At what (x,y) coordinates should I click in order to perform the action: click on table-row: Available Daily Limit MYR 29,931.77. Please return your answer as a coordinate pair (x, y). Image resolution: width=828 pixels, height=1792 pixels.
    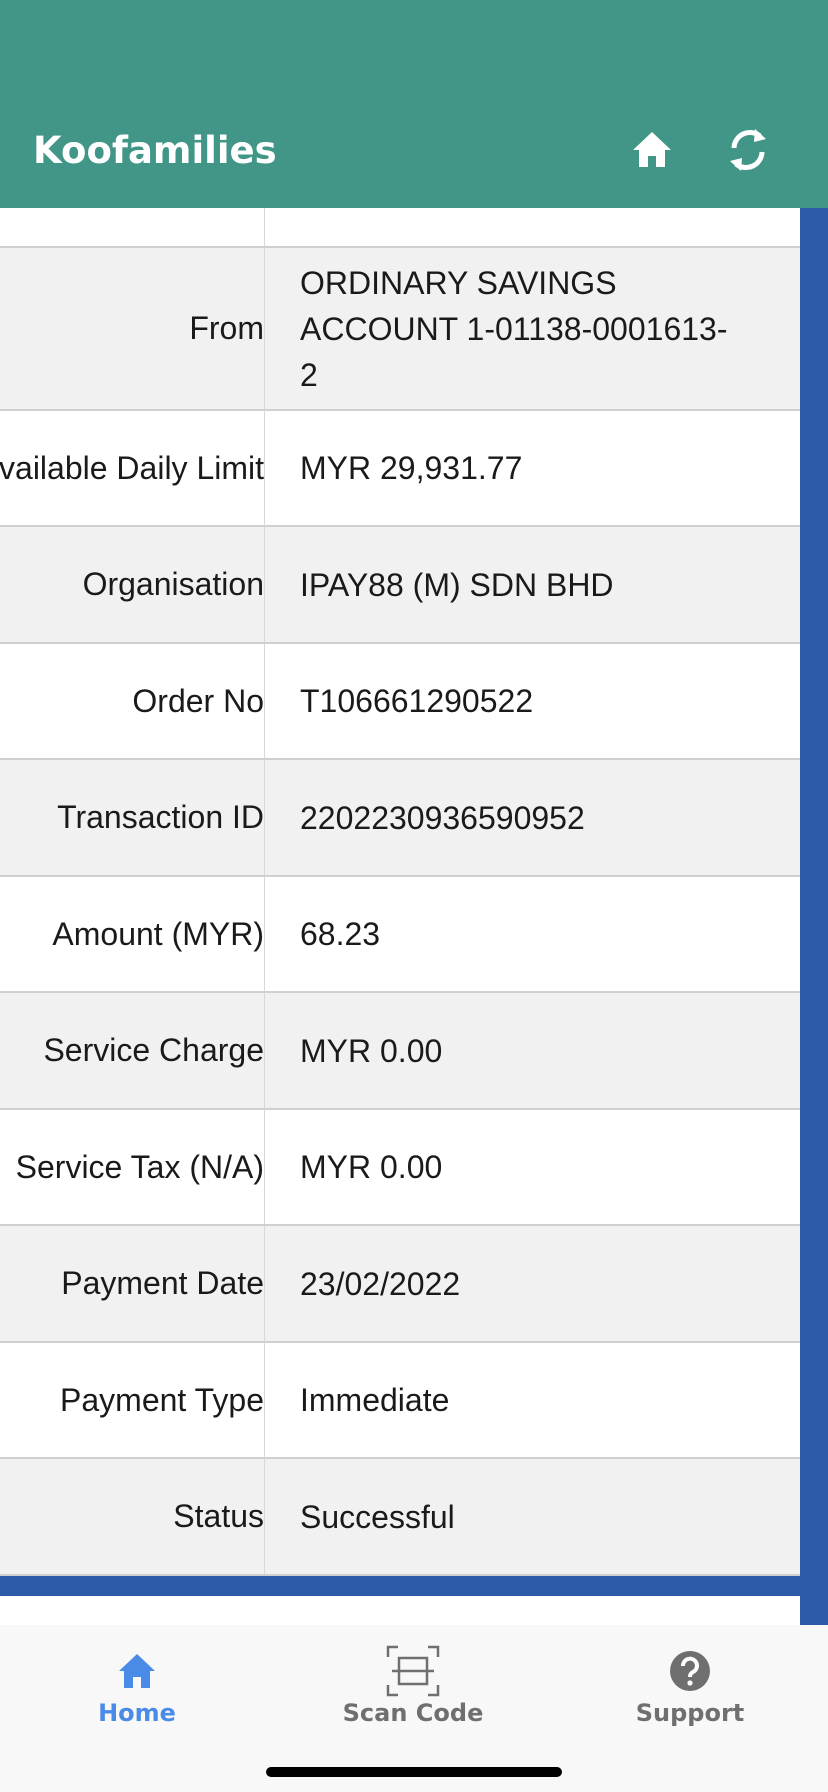
    Looking at the image, I should click on (400, 469).